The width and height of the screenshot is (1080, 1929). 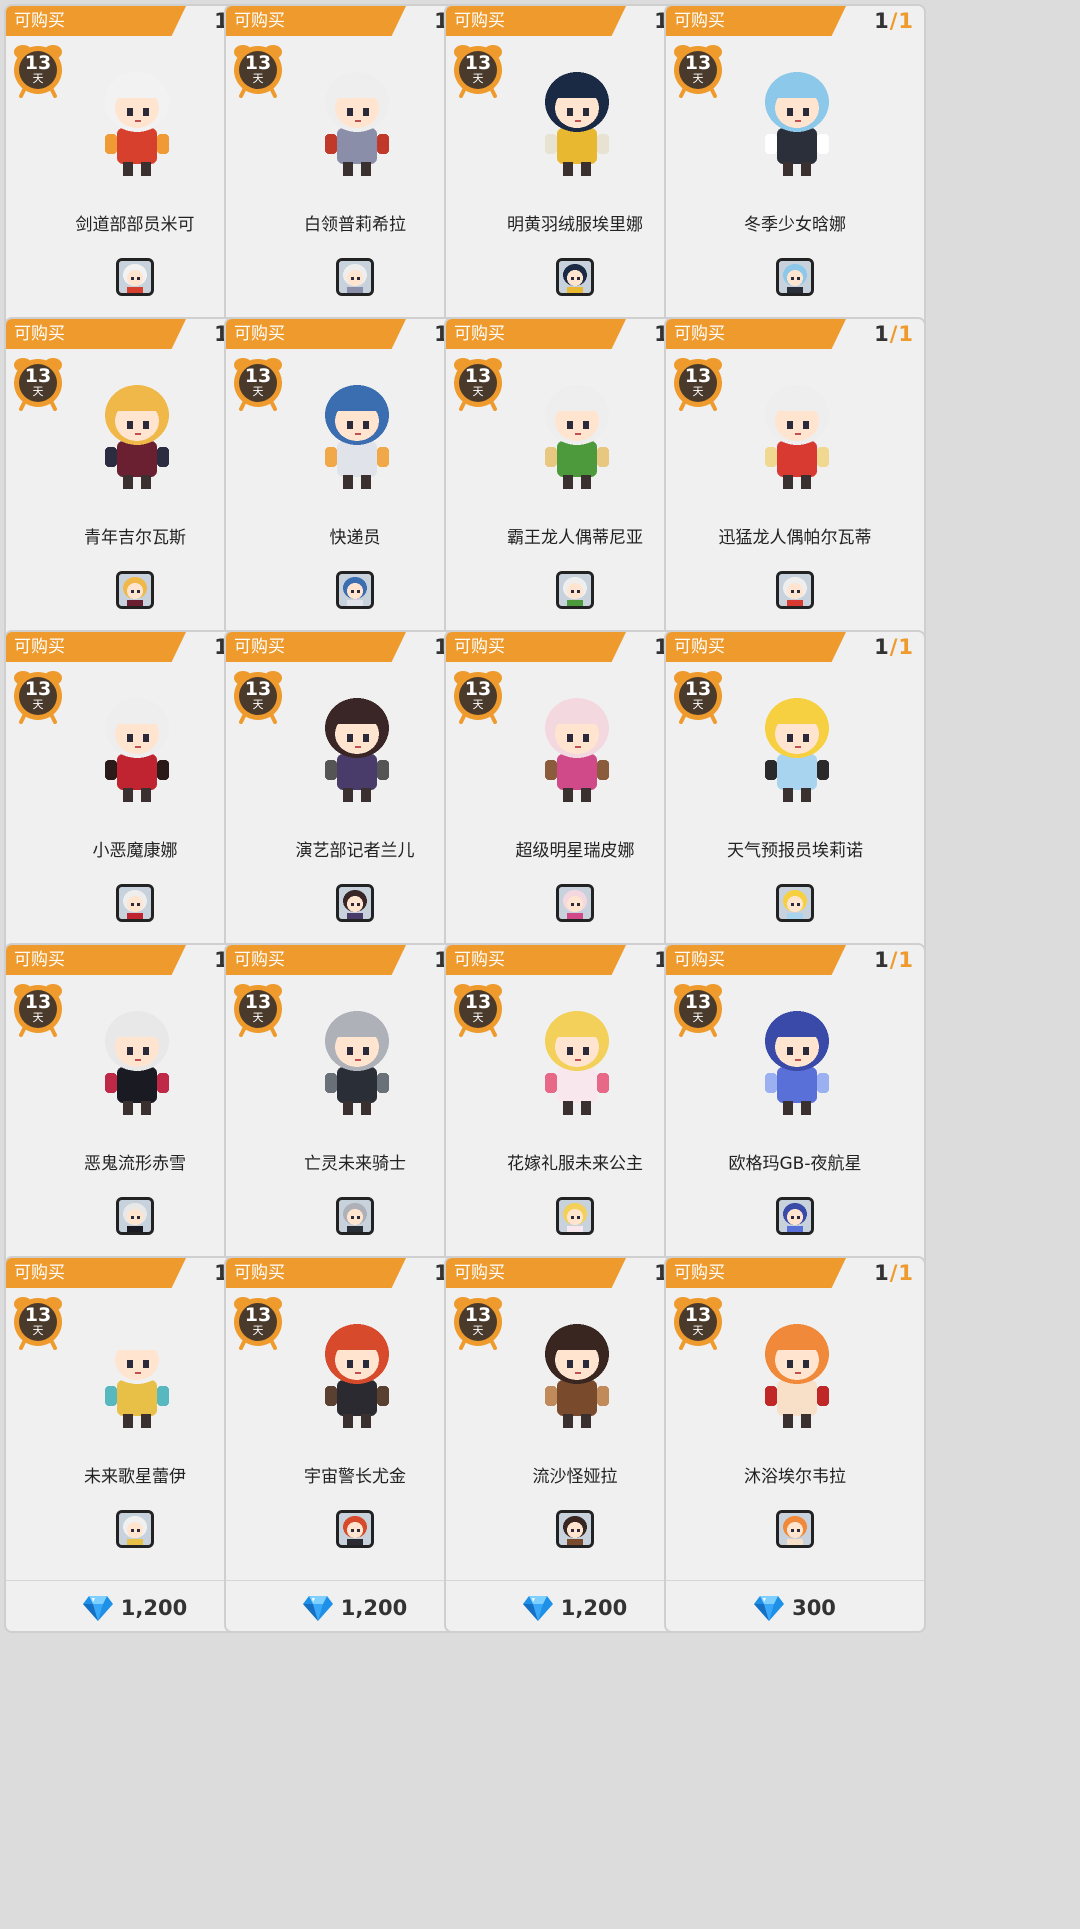 I want to click on costume-name: 天气预报员埃莉诺, so click(x=795, y=851).